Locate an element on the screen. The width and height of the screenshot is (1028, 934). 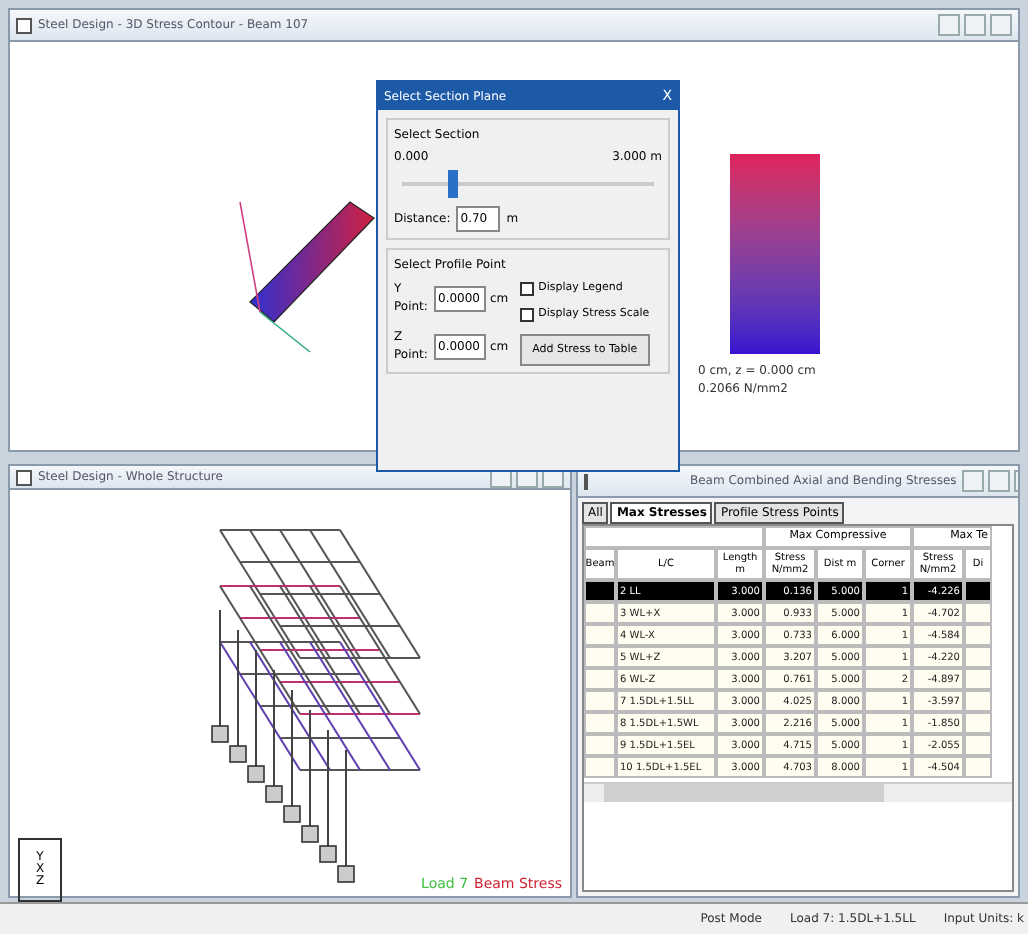
section-slider is located at coordinates (528, 184).